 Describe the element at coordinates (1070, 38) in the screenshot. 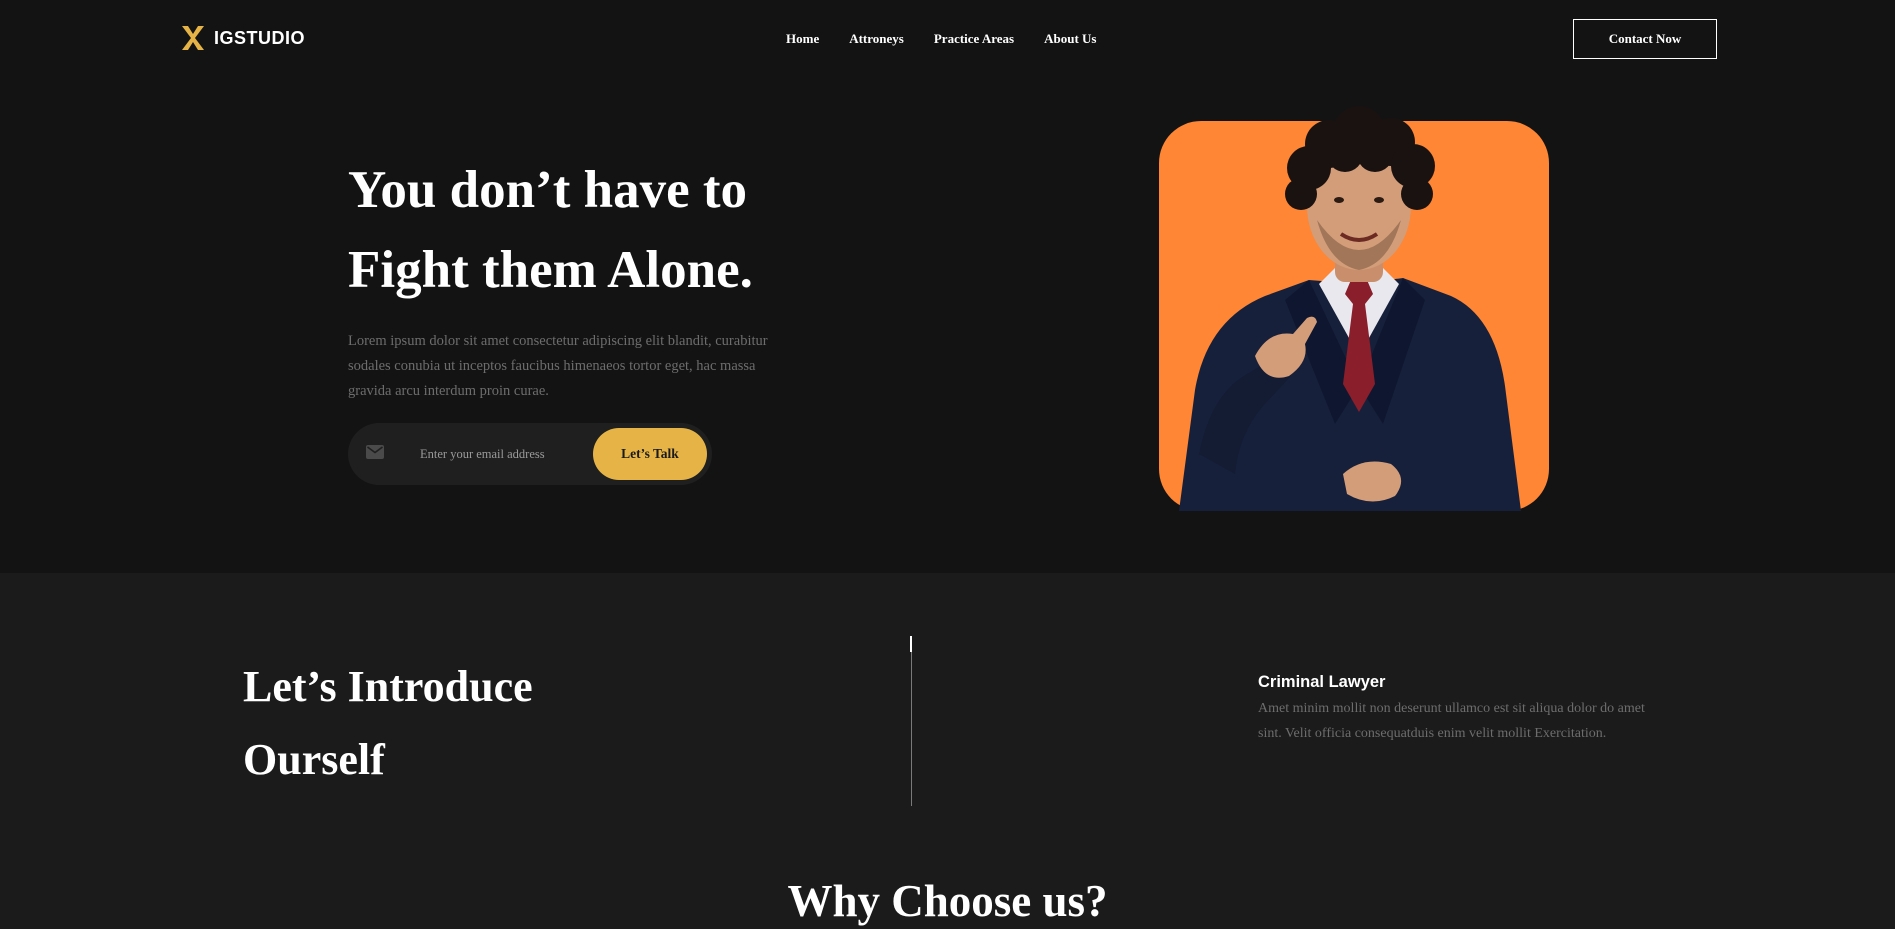

I see `nav-item-about-us: About Us` at that location.